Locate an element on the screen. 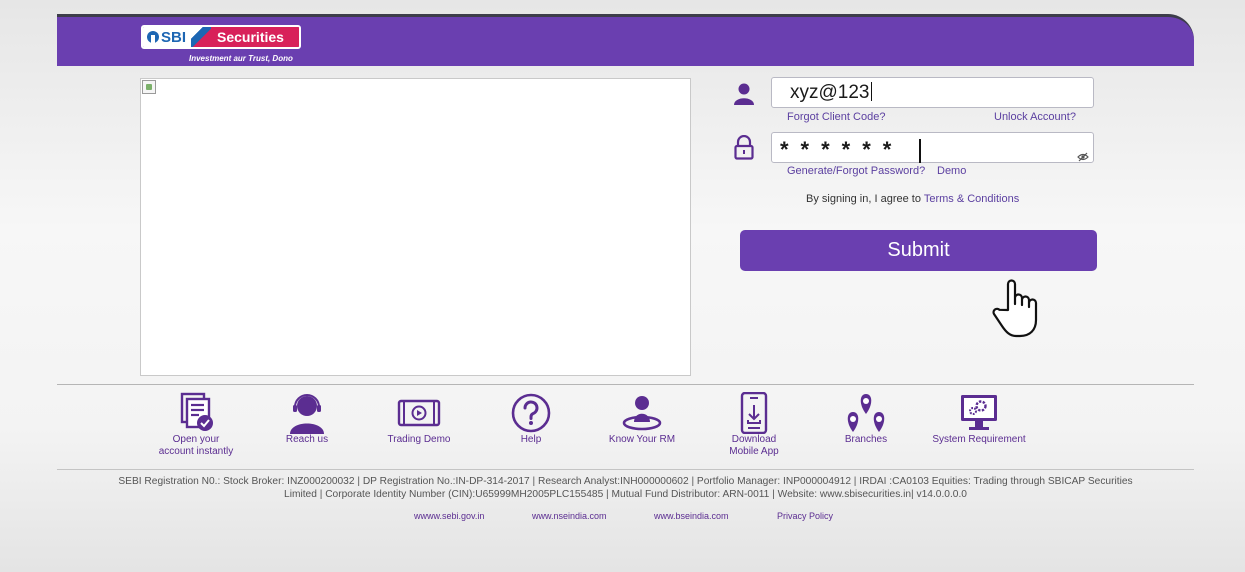 The height and width of the screenshot is (572, 1245). hand-pointer-cursor-icon is located at coordinates (1016, 309).